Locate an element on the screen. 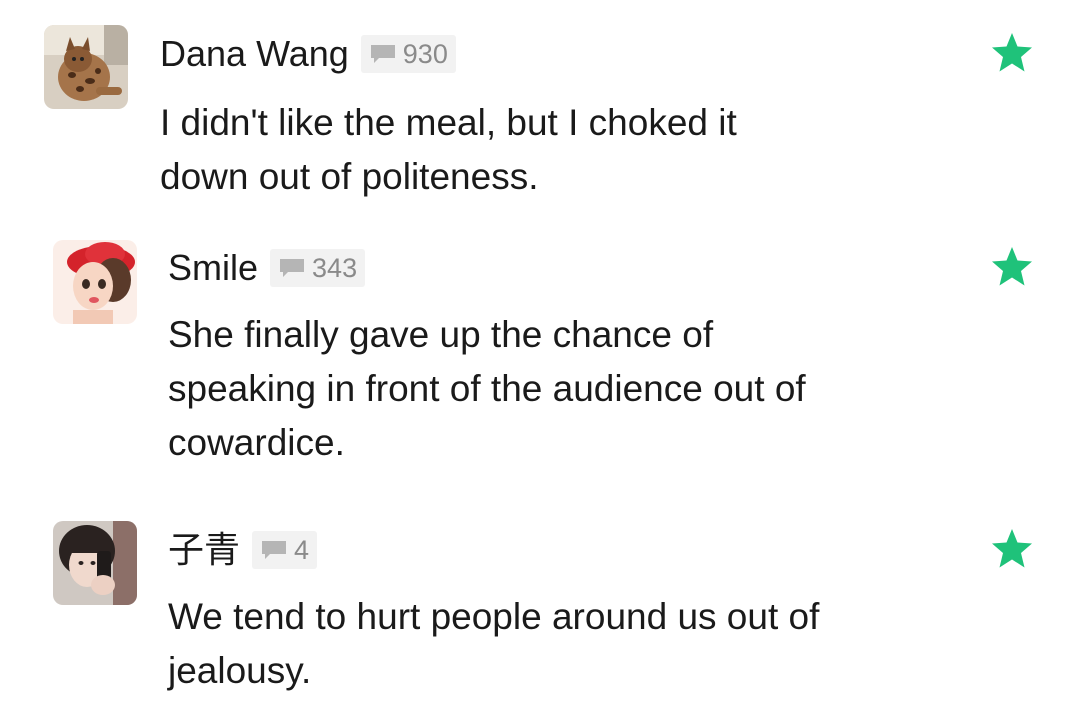  selfie-photo-avatar-icon is located at coordinates (95, 563).